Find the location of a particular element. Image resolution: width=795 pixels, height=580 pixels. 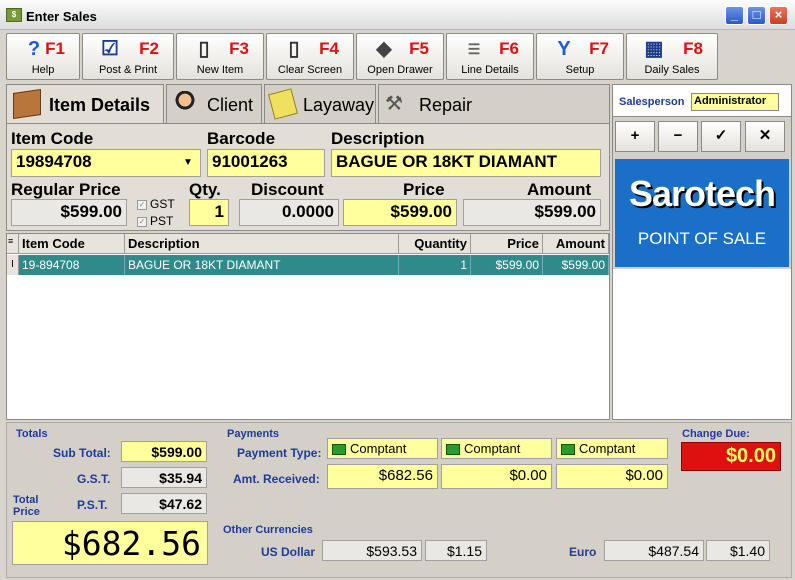

total-price-display: $682.56 is located at coordinates (110, 543).